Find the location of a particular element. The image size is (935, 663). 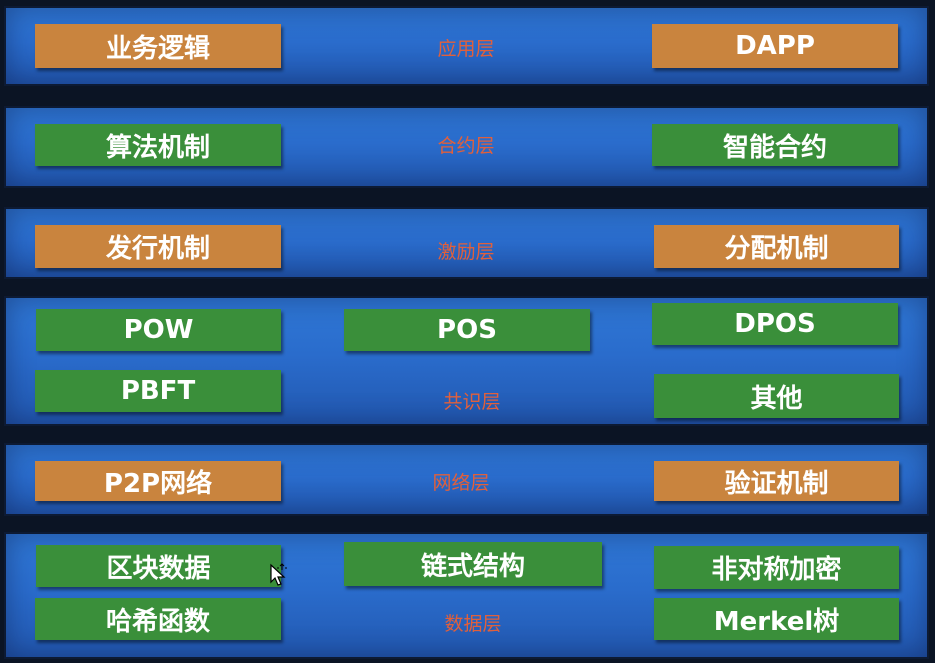

box-algorithm-mechanism: 算法机制 is located at coordinates (158, 145).